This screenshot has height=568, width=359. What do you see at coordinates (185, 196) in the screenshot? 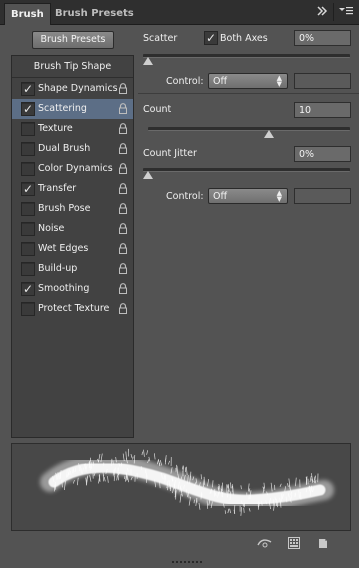
I see `count-jitter-control-label: Control:` at bounding box center [185, 196].